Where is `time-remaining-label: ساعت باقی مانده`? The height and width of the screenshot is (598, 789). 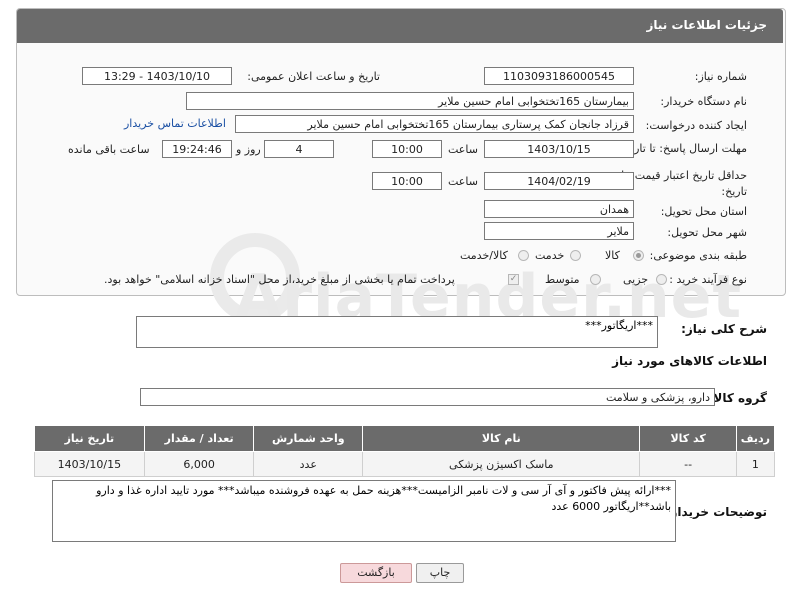 time-remaining-label: ساعت باقی مانده is located at coordinates (109, 149).